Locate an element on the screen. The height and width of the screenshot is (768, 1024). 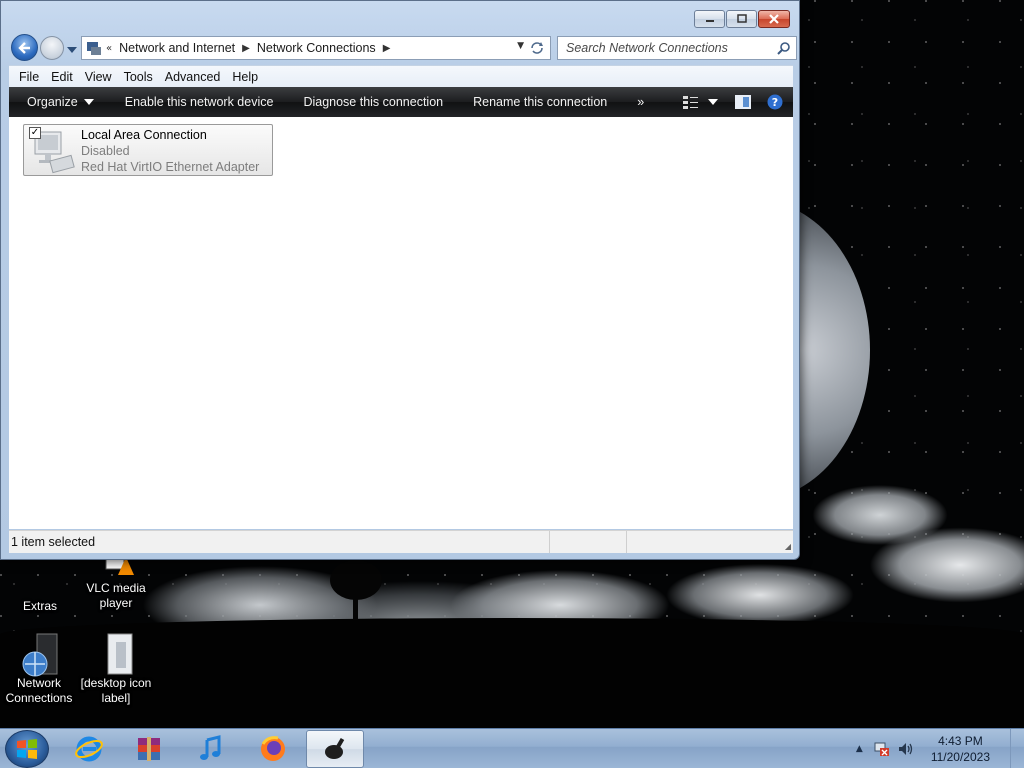
desktop-icon-label: [desktop icon label] is located at coordinates (116, 690).